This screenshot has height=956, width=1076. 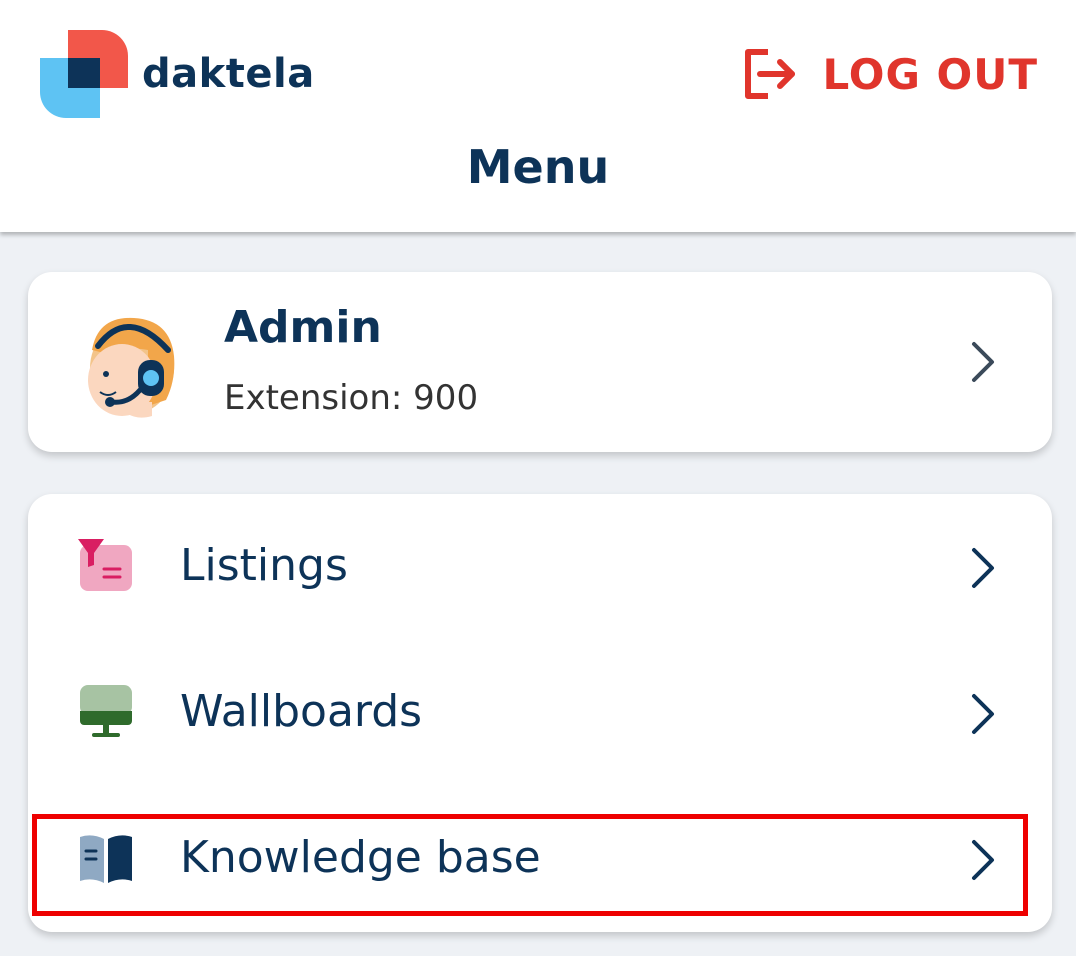 What do you see at coordinates (351, 398) in the screenshot?
I see `profile-extension: Extension: 900` at bounding box center [351, 398].